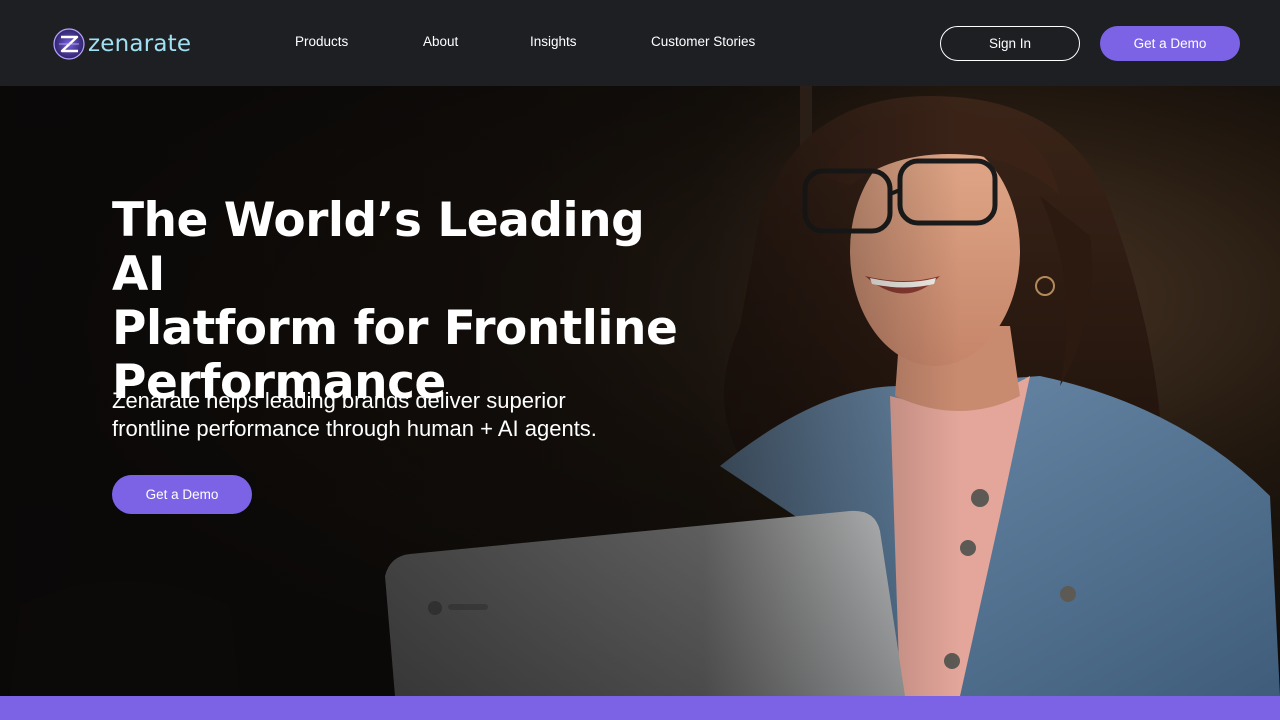 Image resolution: width=1280 pixels, height=720 pixels. Describe the element at coordinates (395, 328) in the screenshot. I see `hero-title-line: Platform for Frontline` at that location.